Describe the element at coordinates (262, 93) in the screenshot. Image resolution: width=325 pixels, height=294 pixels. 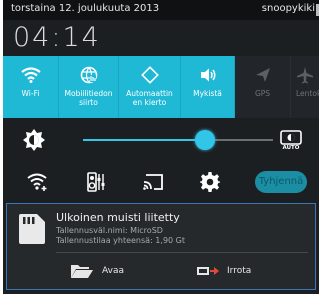
I see `tile-gps-label: GPS` at that location.